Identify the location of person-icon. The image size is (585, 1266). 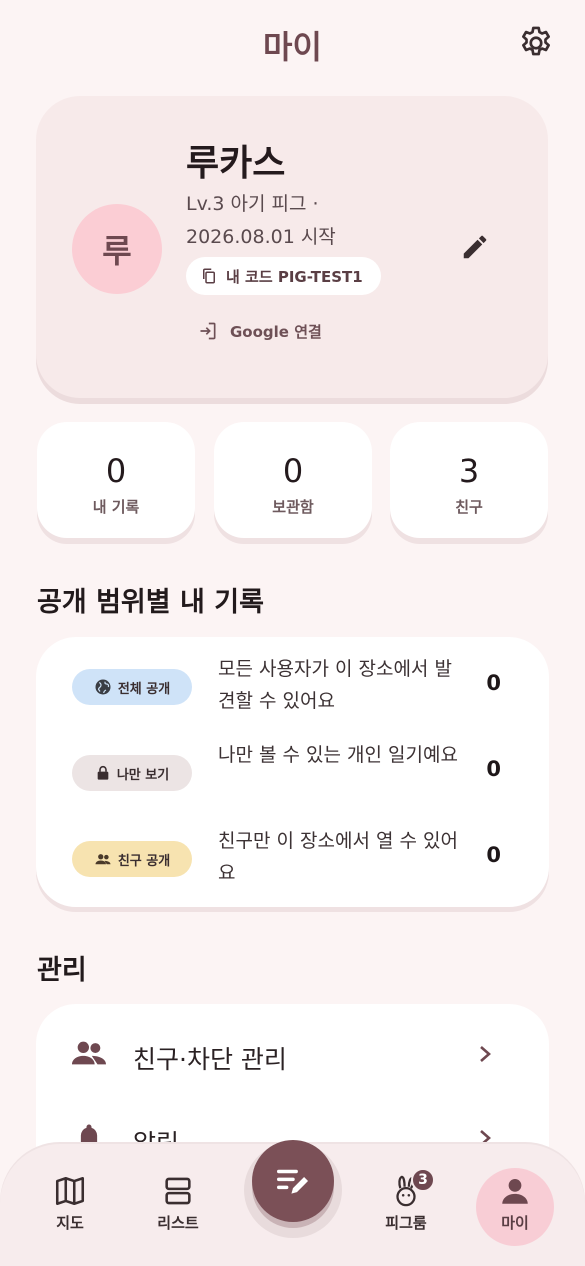
(515, 1191).